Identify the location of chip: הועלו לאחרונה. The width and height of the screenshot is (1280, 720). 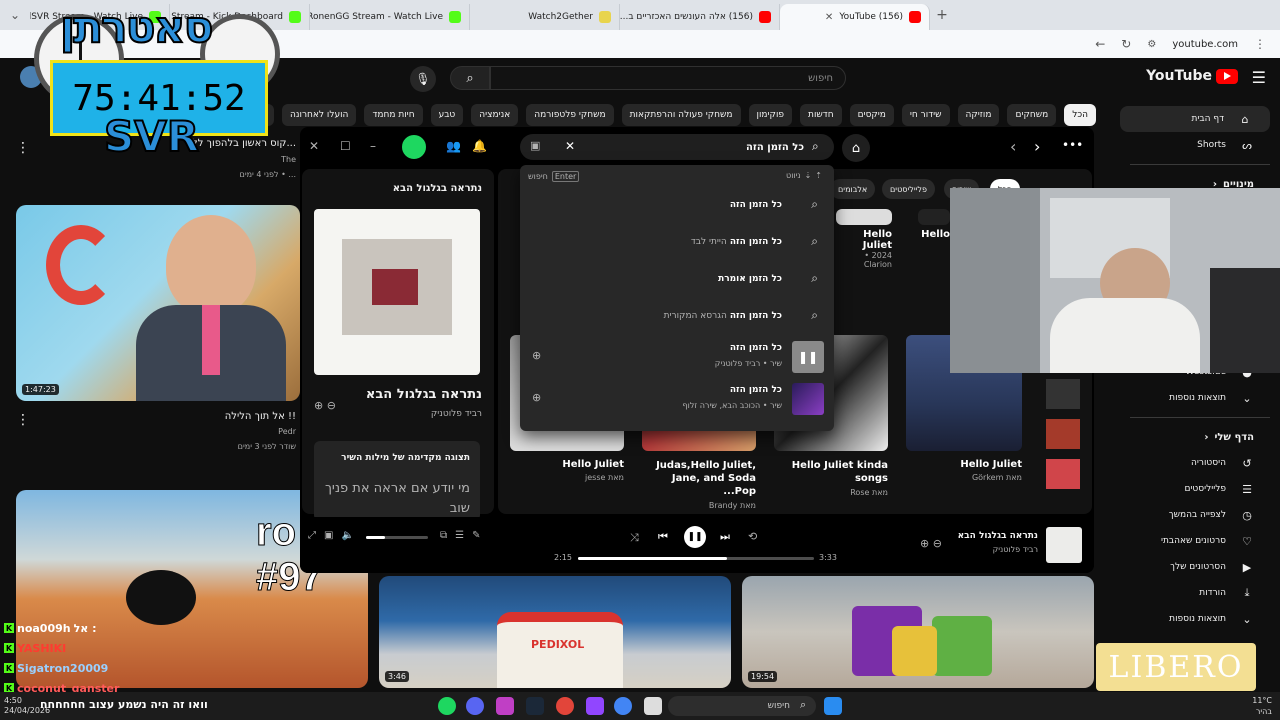
(319, 115).